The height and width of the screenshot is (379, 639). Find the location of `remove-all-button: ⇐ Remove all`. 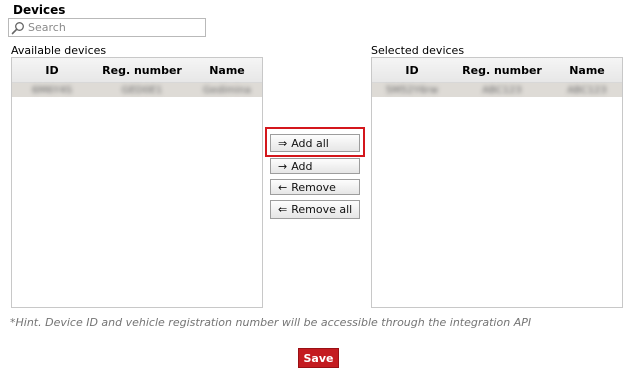

remove-all-button: ⇐ Remove all is located at coordinates (315, 209).